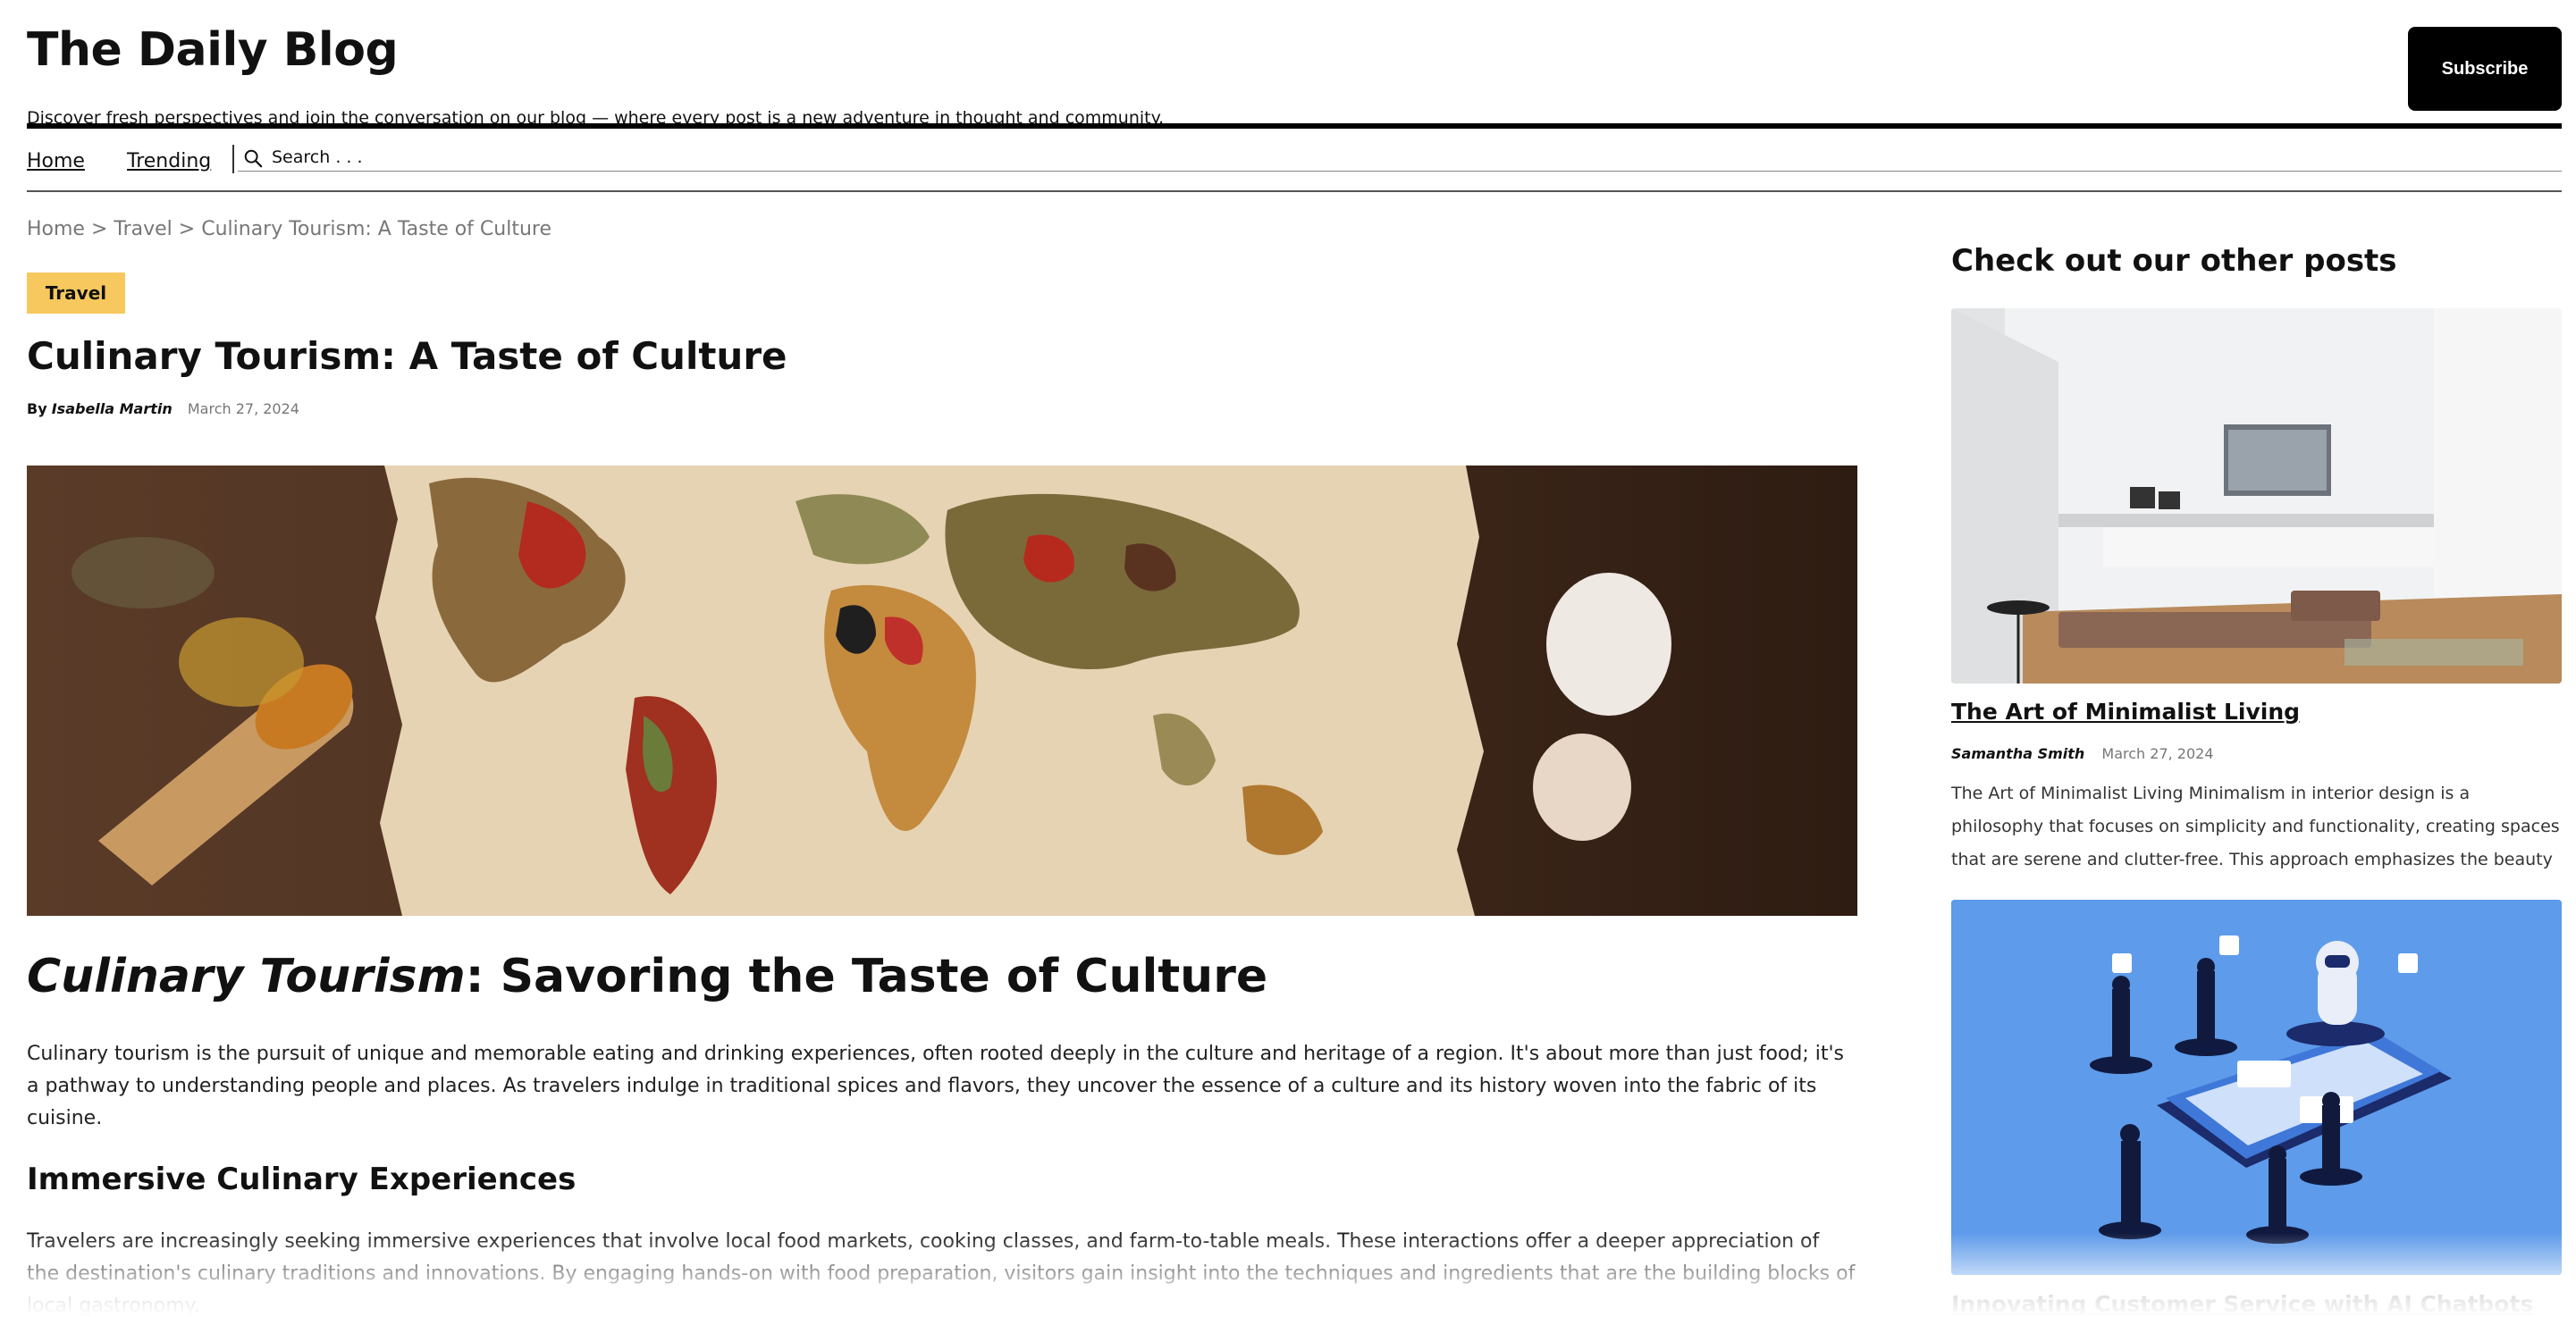 The image size is (2576, 1317). Describe the element at coordinates (169, 161) in the screenshot. I see `nav-trending-link: Trending` at that location.